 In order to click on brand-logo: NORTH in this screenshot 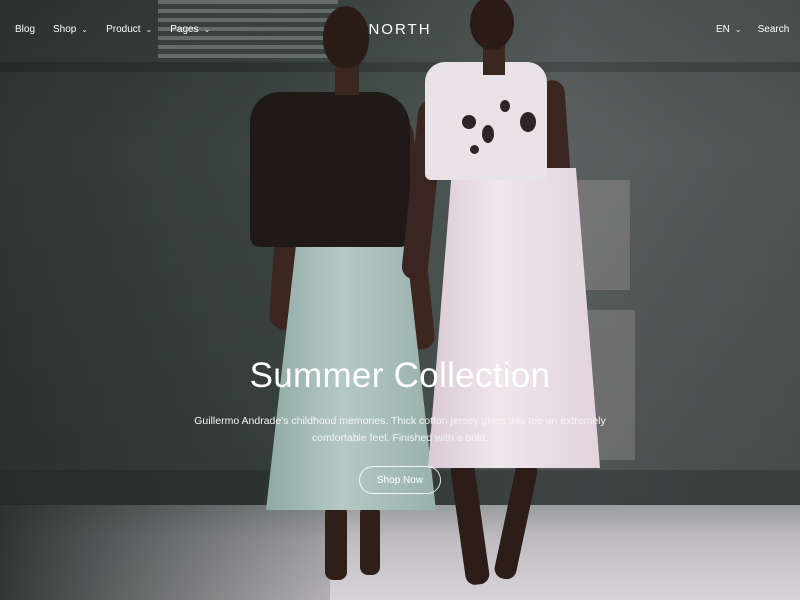, I will do `click(400, 29)`.